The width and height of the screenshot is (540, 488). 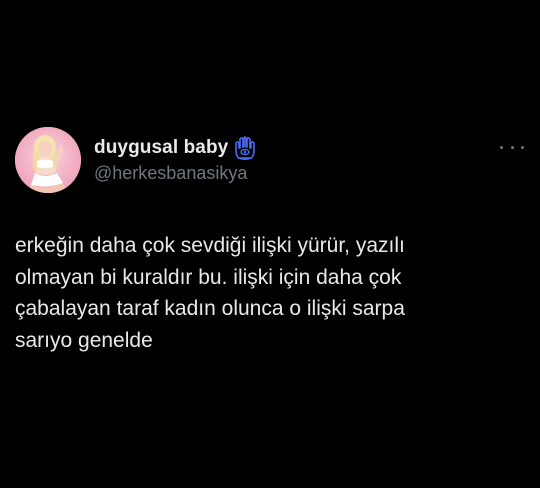 I want to click on author-name-row: duygusal baby, so click(x=175, y=148).